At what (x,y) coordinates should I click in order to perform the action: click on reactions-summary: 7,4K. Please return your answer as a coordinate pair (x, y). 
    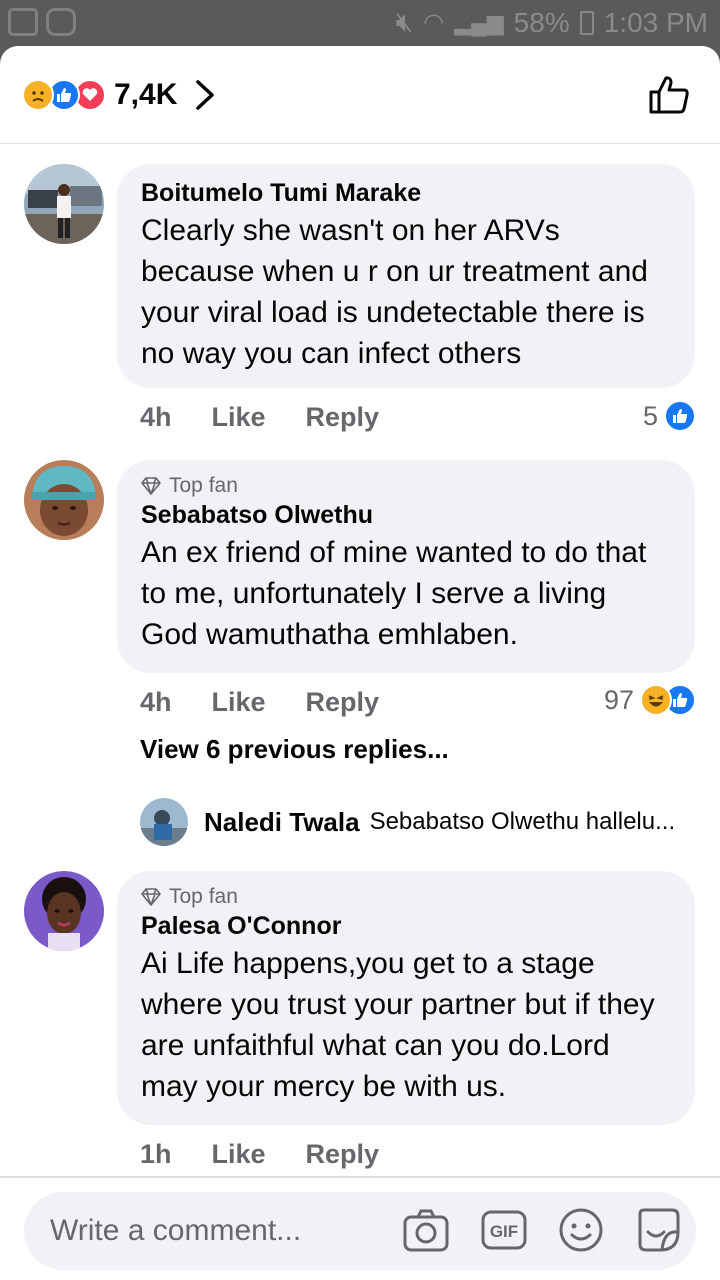
    Looking at the image, I should click on (118, 95).